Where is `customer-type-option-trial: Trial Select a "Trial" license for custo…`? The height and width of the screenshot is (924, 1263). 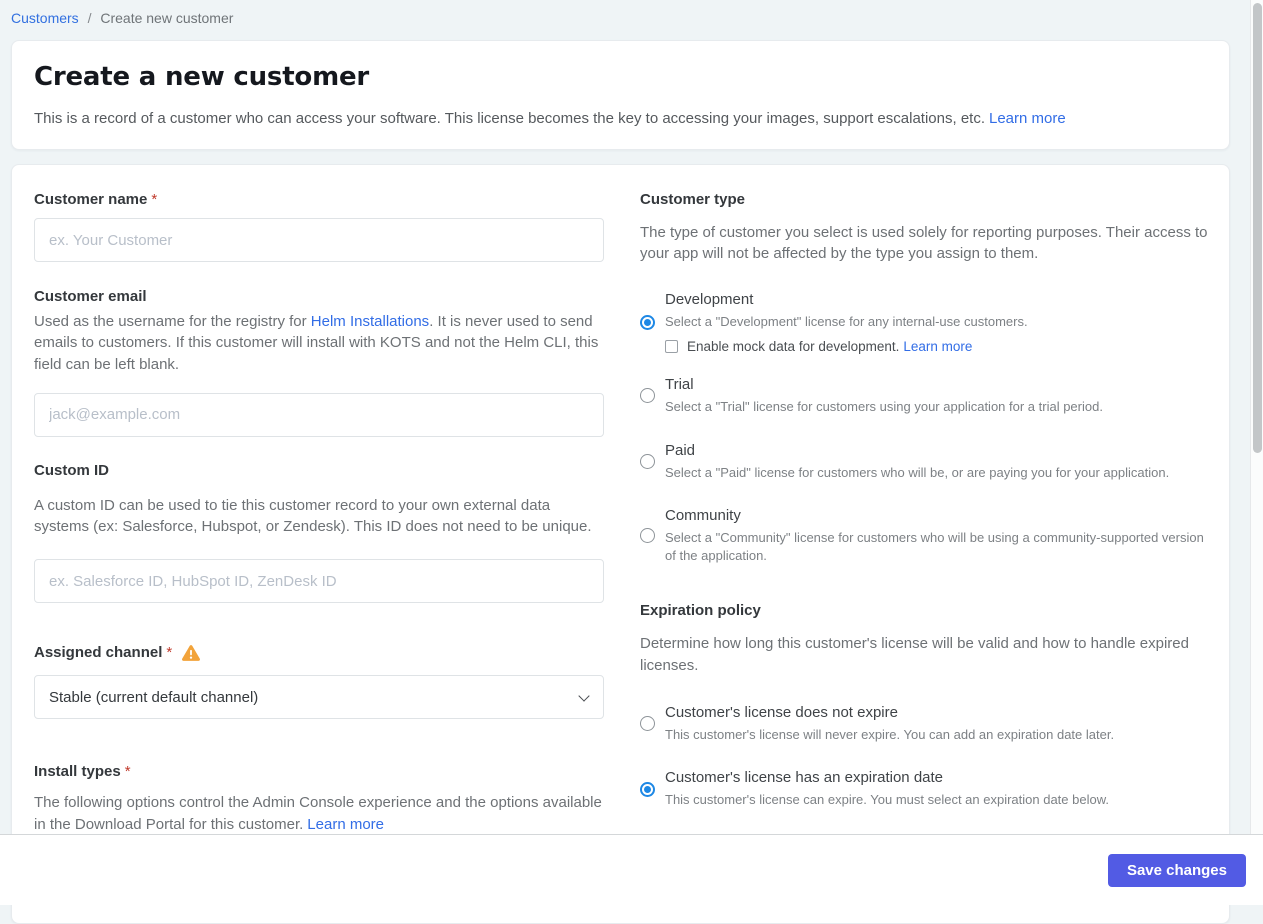 customer-type-option-trial: Trial Select a "Trial" license for custo… is located at coordinates (925, 396).